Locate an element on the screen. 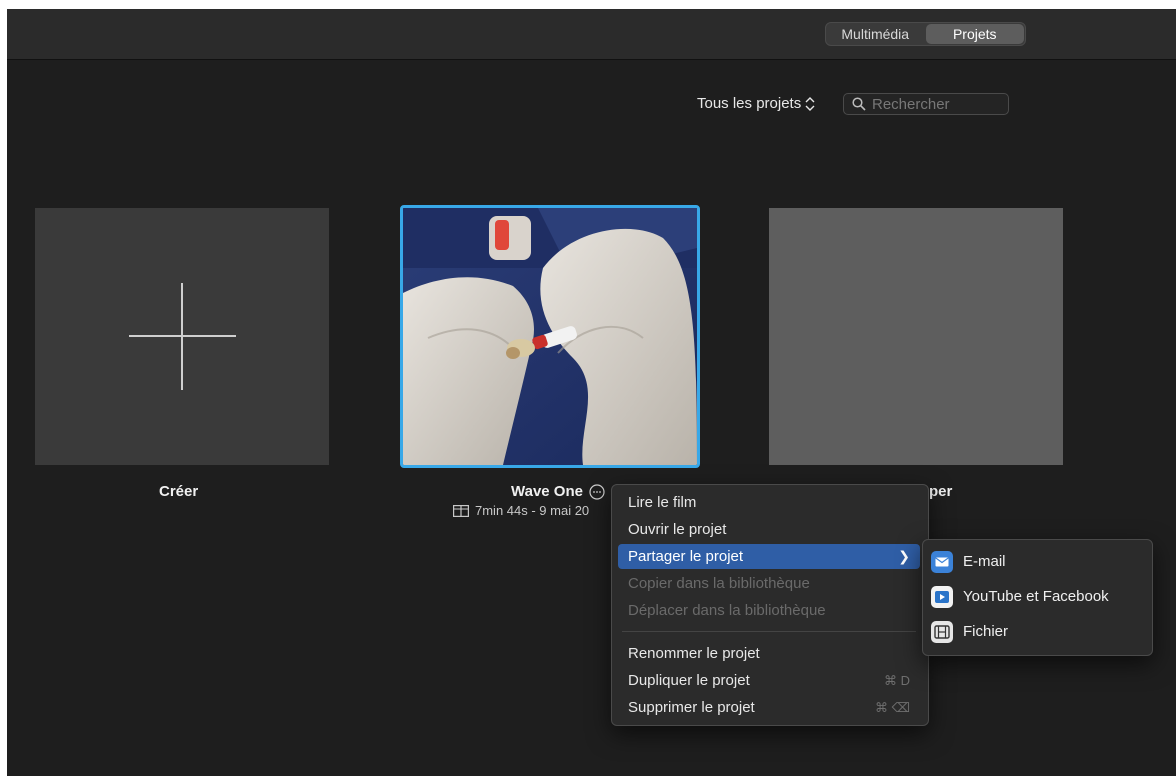 This screenshot has width=1176, height=776. menu-item-rename-project: Renommer le projet is located at coordinates (769, 653).